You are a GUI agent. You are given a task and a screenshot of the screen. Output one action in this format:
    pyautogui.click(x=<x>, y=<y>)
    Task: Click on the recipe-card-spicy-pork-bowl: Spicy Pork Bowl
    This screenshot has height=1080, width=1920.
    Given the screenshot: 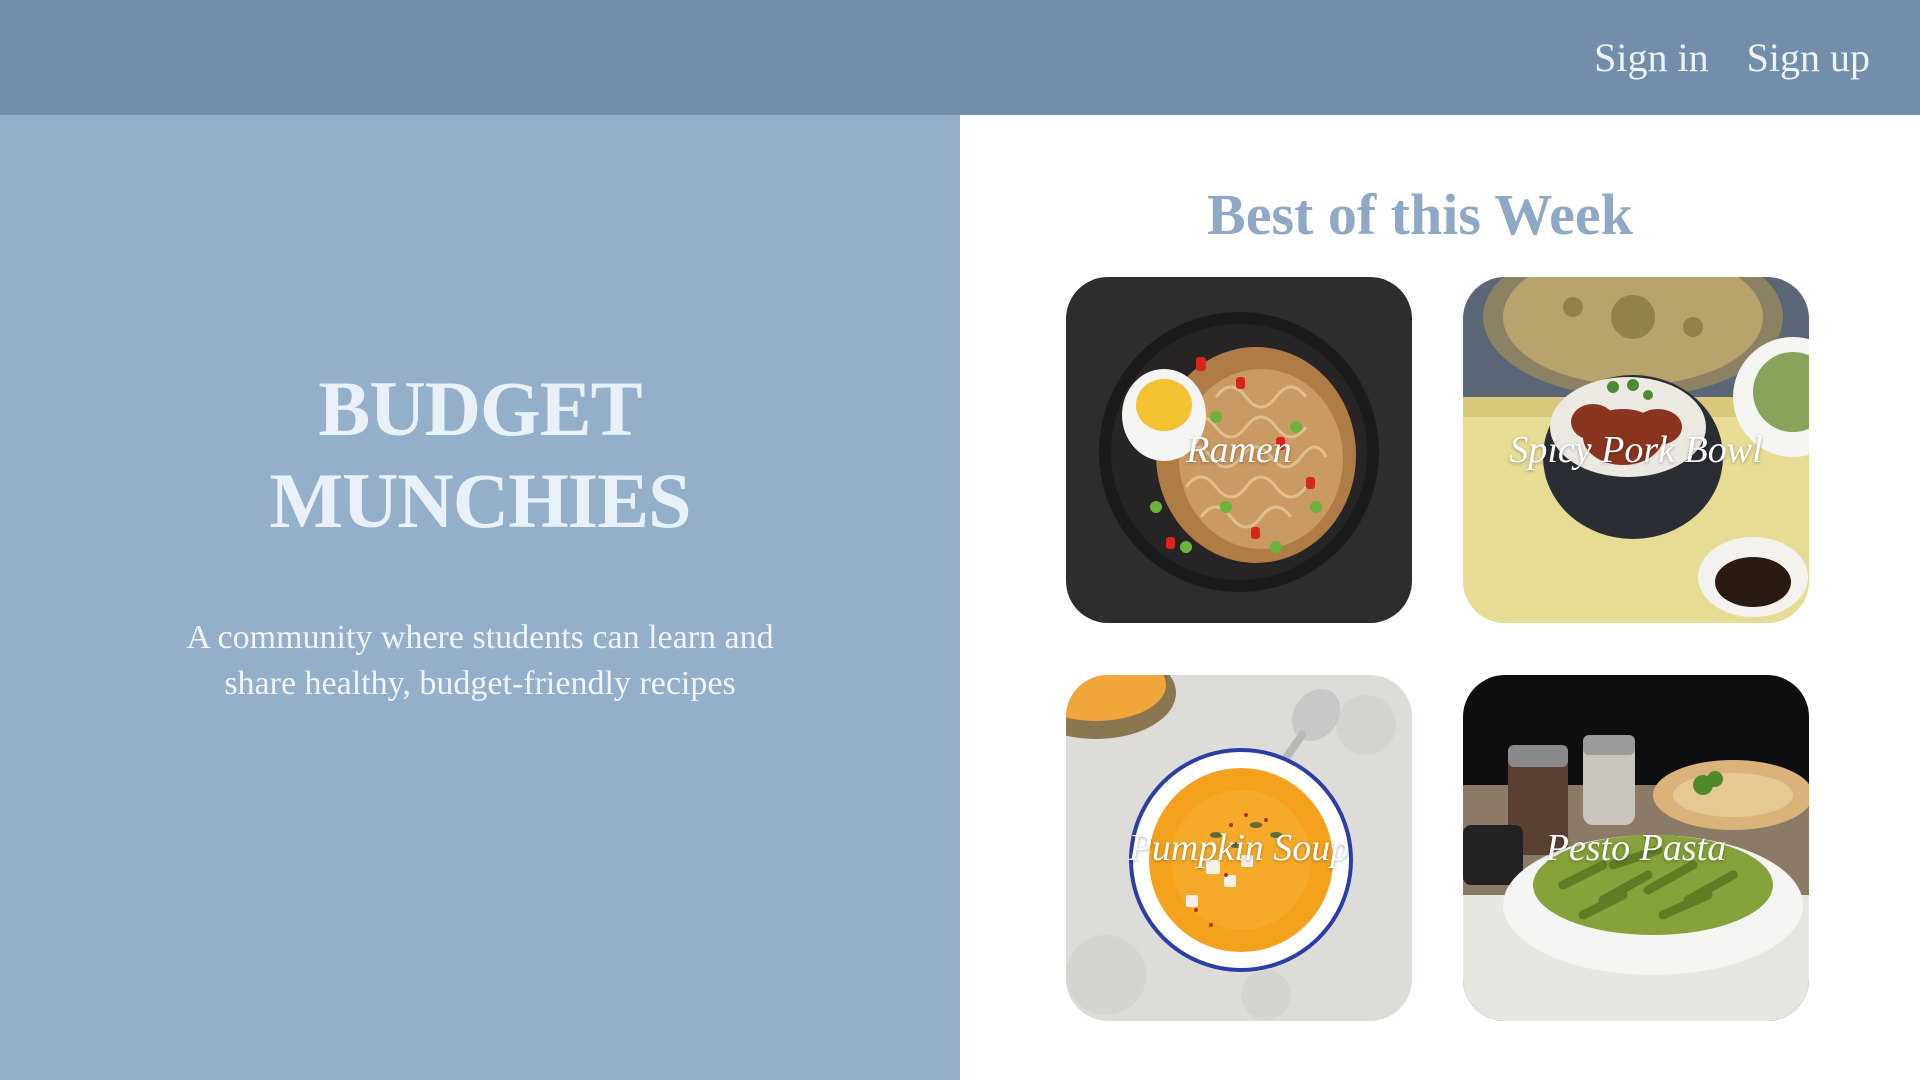 What is the action you would take?
    pyautogui.click(x=1636, y=450)
    